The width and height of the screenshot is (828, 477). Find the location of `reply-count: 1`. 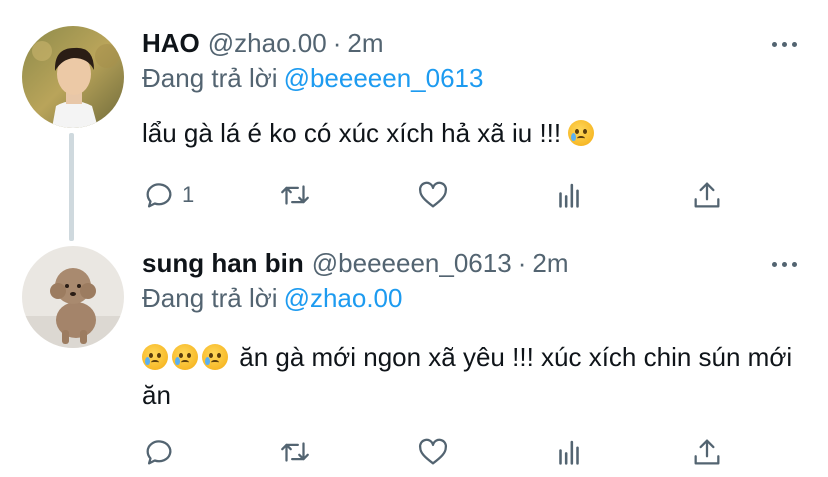

reply-count: 1 is located at coordinates (188, 194).